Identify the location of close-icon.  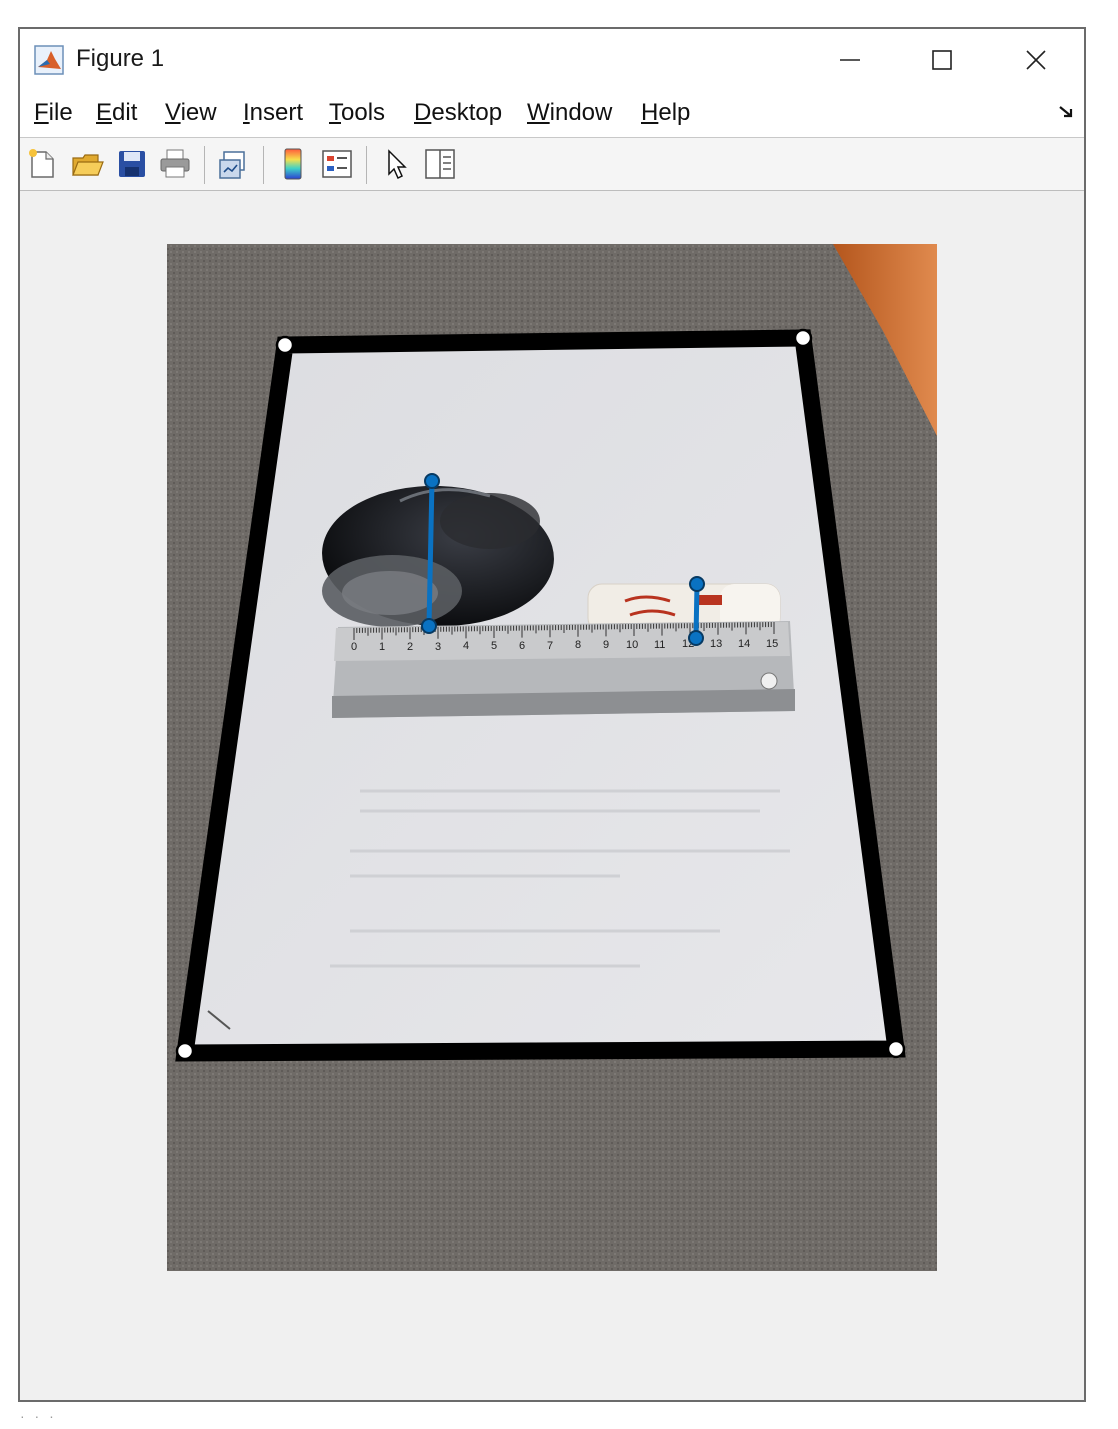
(1036, 60).